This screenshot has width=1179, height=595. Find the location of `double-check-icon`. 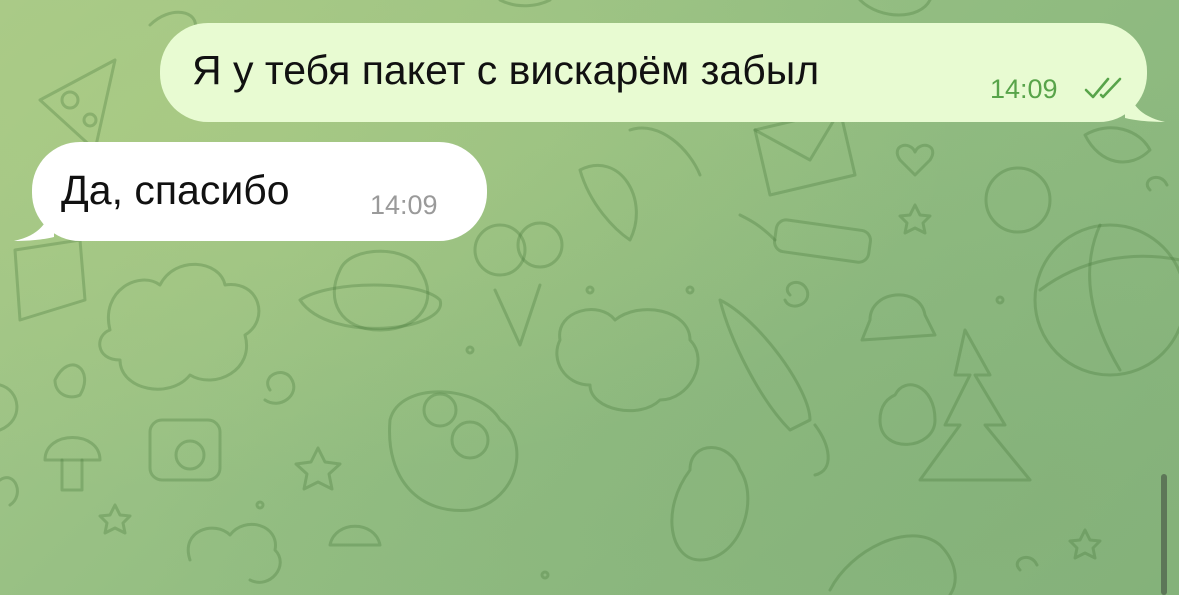

double-check-icon is located at coordinates (1103, 88).